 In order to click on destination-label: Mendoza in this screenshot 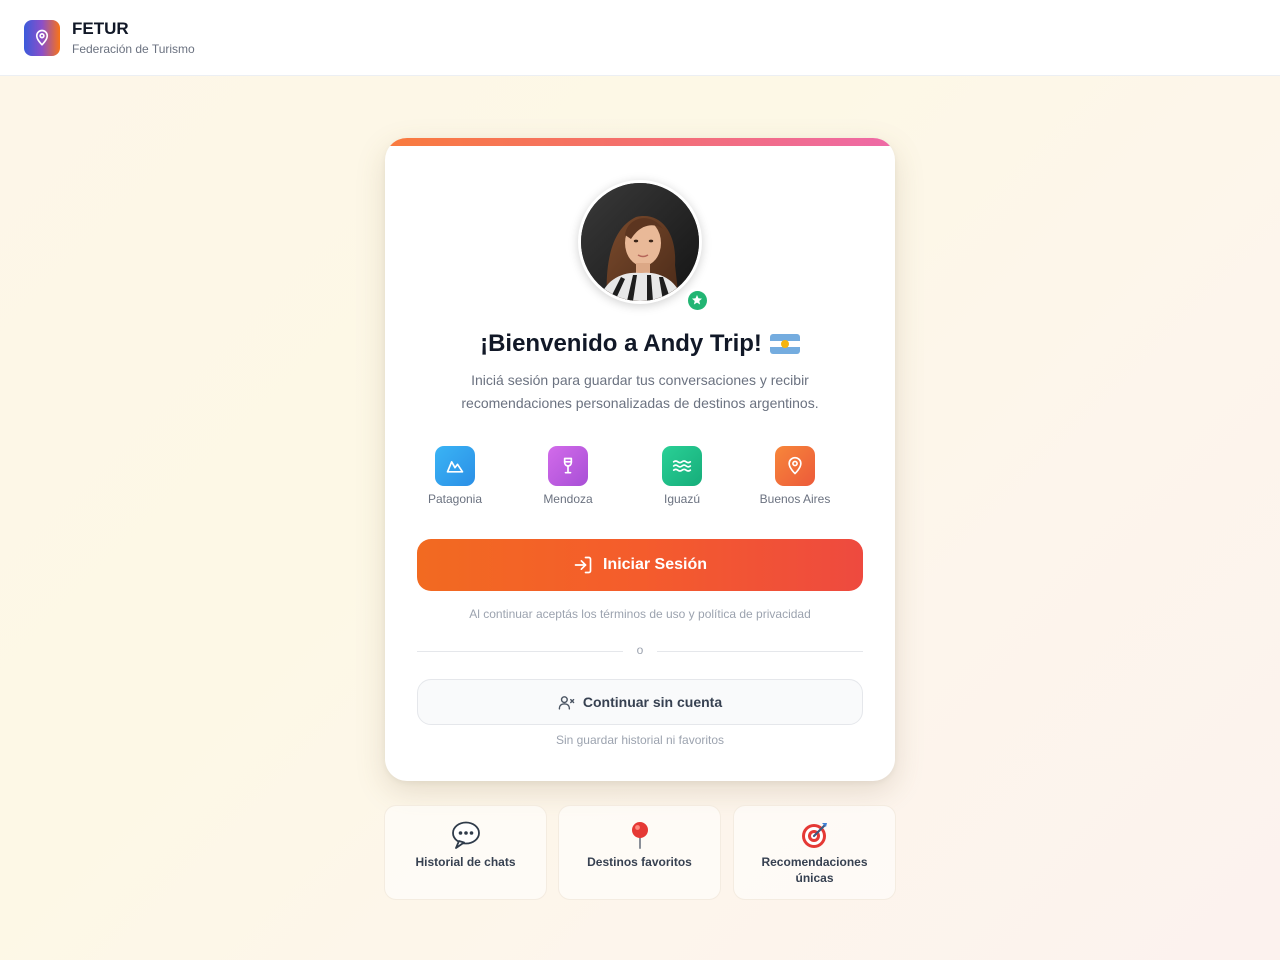, I will do `click(568, 499)`.